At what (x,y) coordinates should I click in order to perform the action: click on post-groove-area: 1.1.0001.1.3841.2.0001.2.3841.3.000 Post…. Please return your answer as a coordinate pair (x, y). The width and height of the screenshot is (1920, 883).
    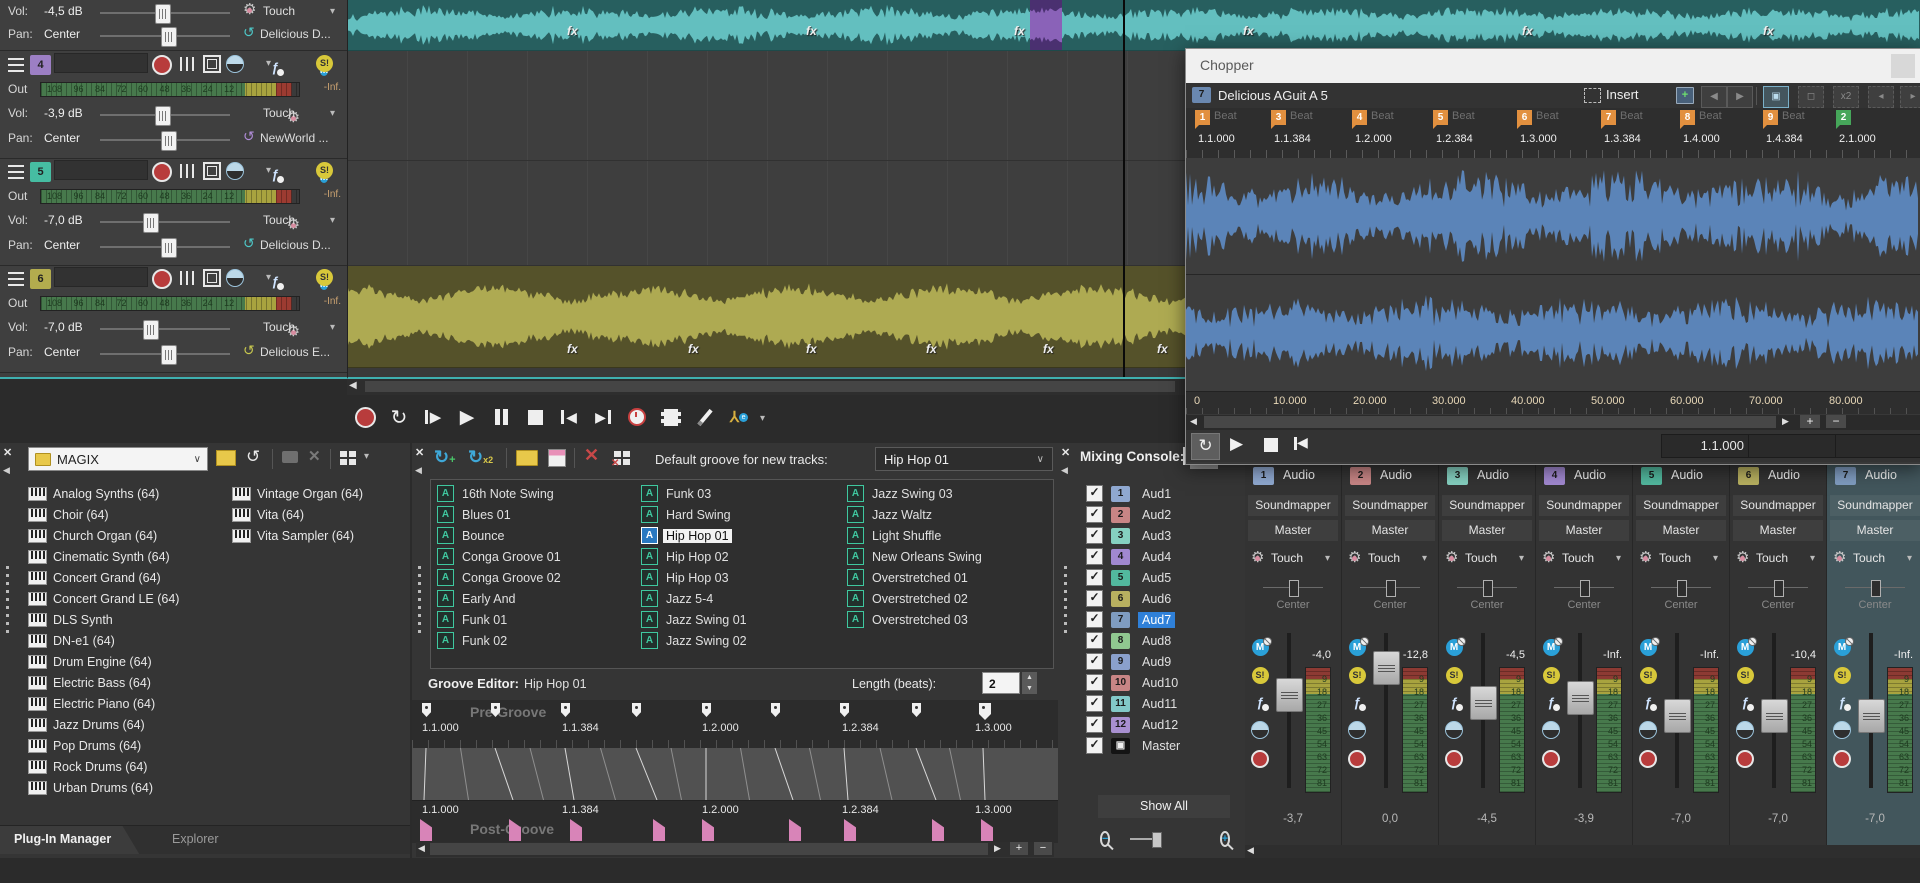
    Looking at the image, I should click on (735, 821).